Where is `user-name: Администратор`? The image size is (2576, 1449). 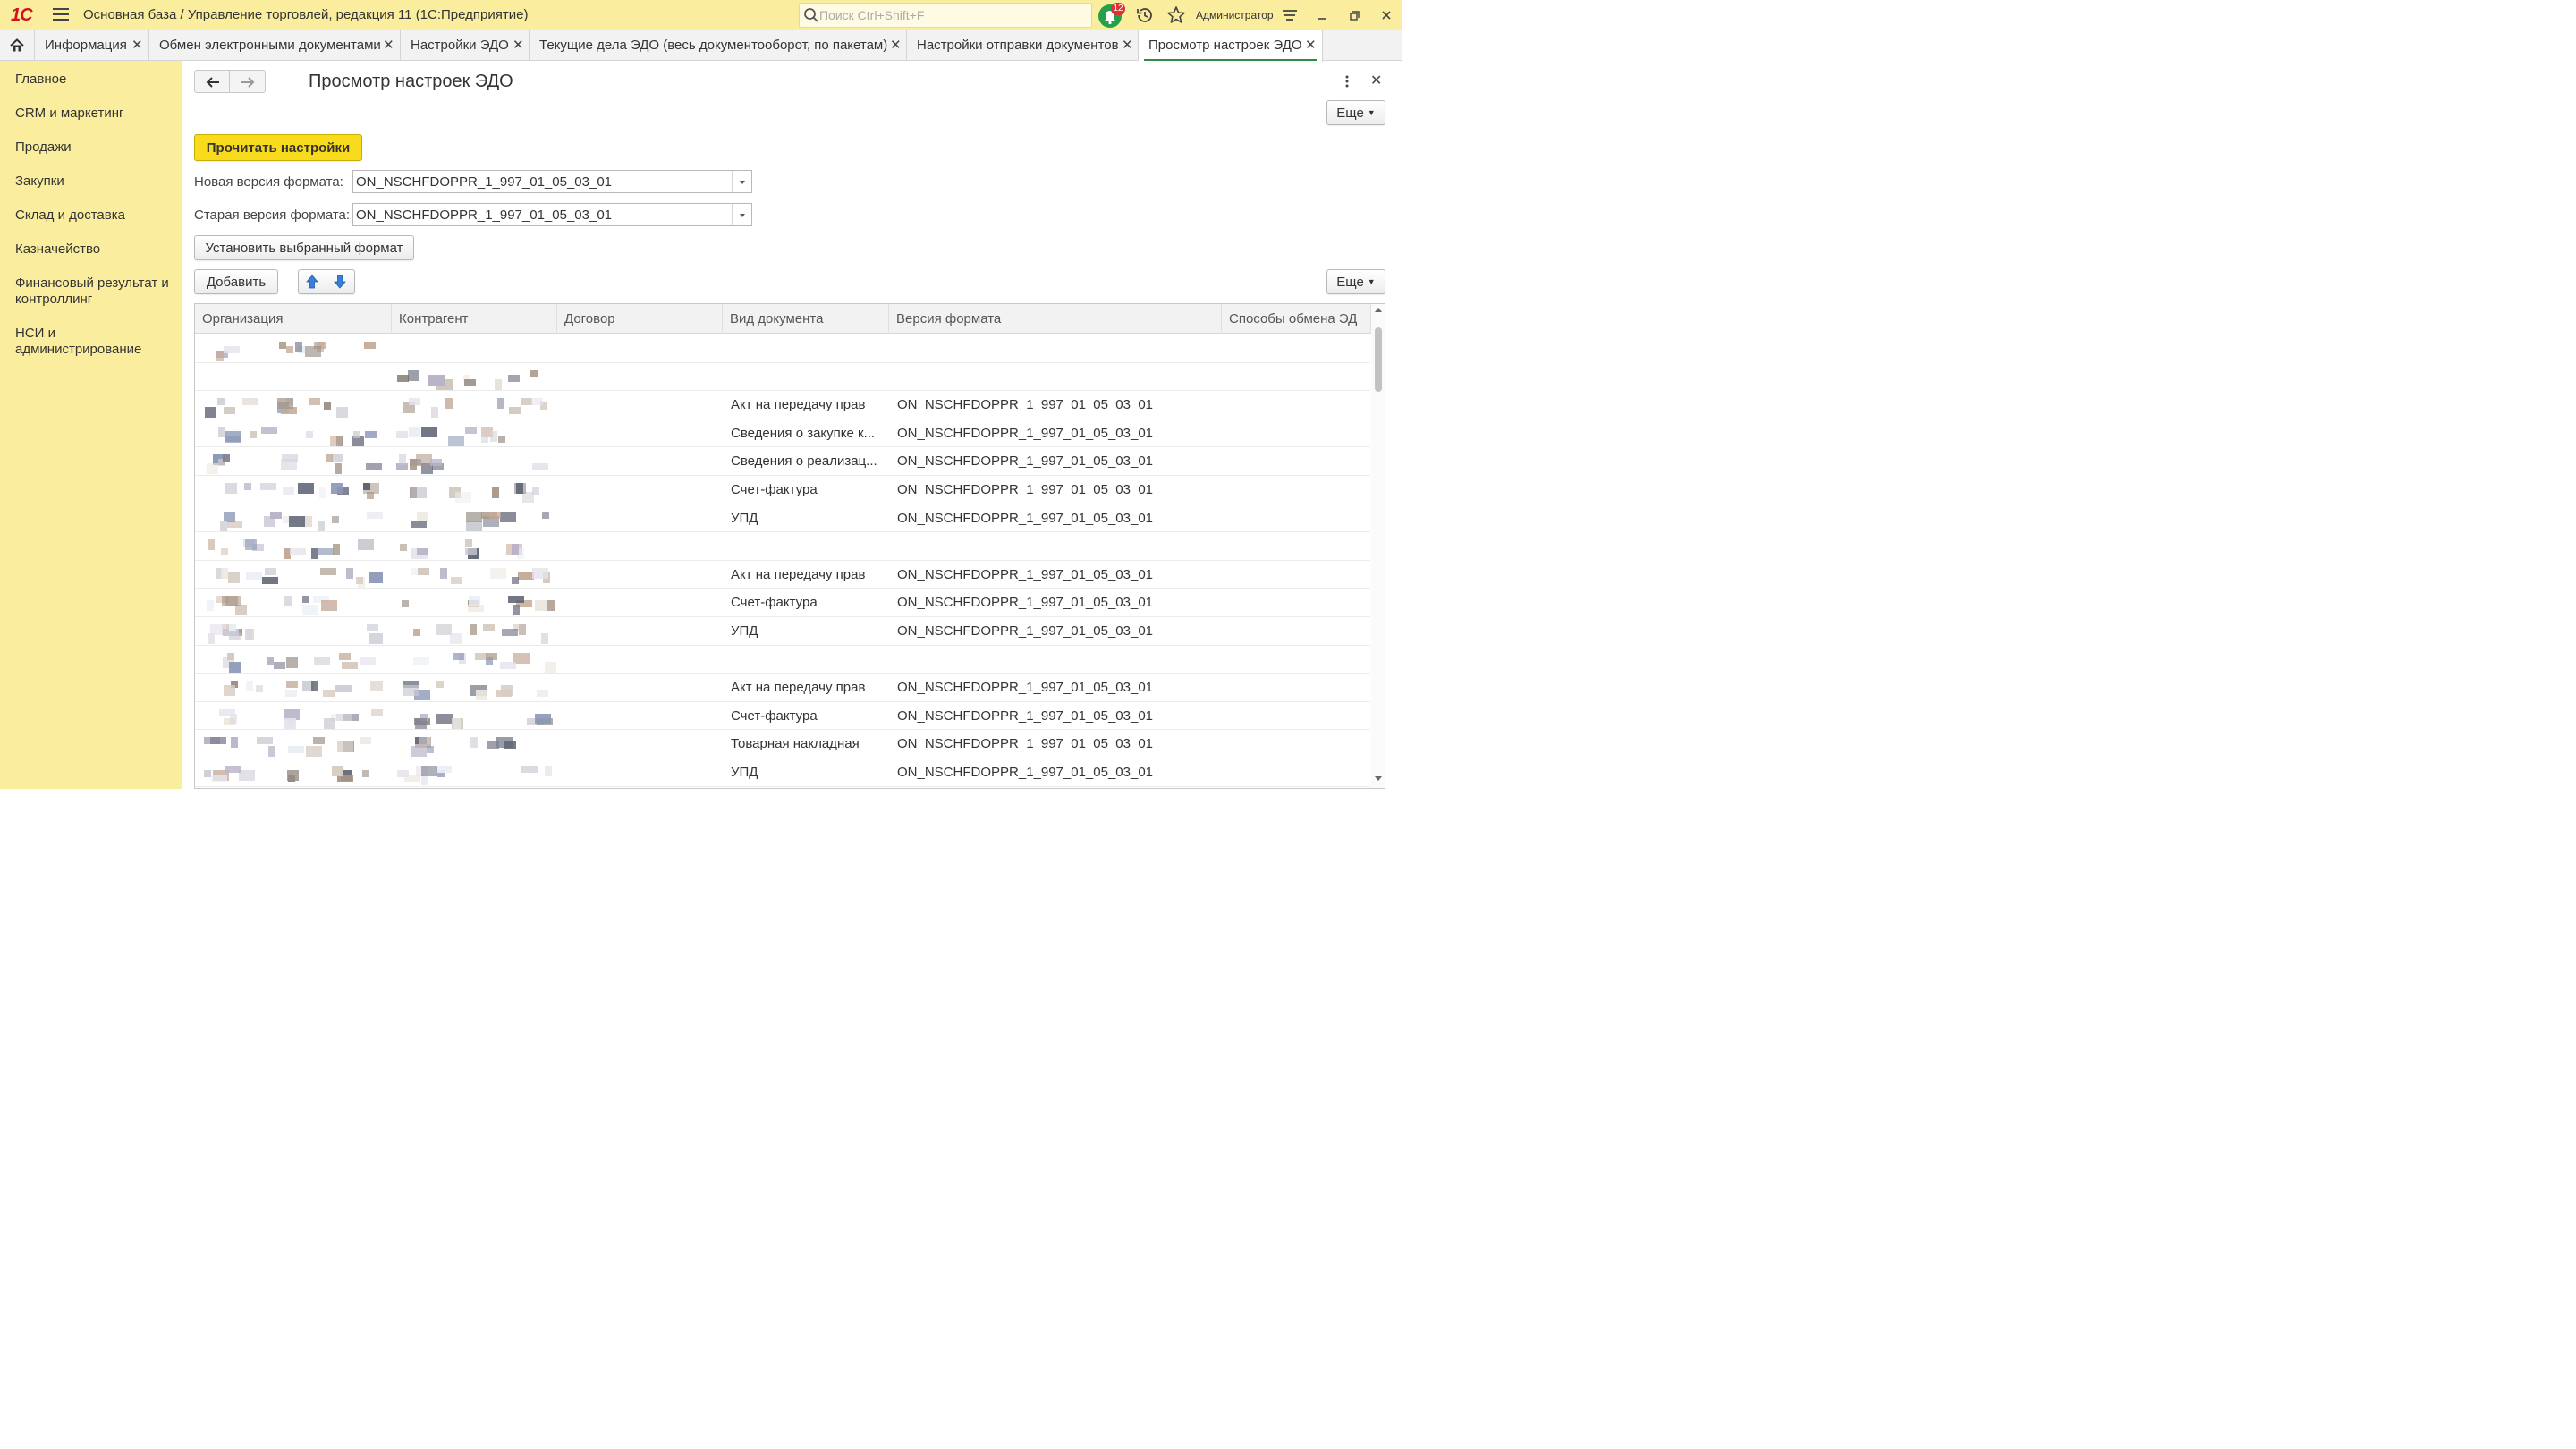 user-name: Администратор is located at coordinates (1235, 15).